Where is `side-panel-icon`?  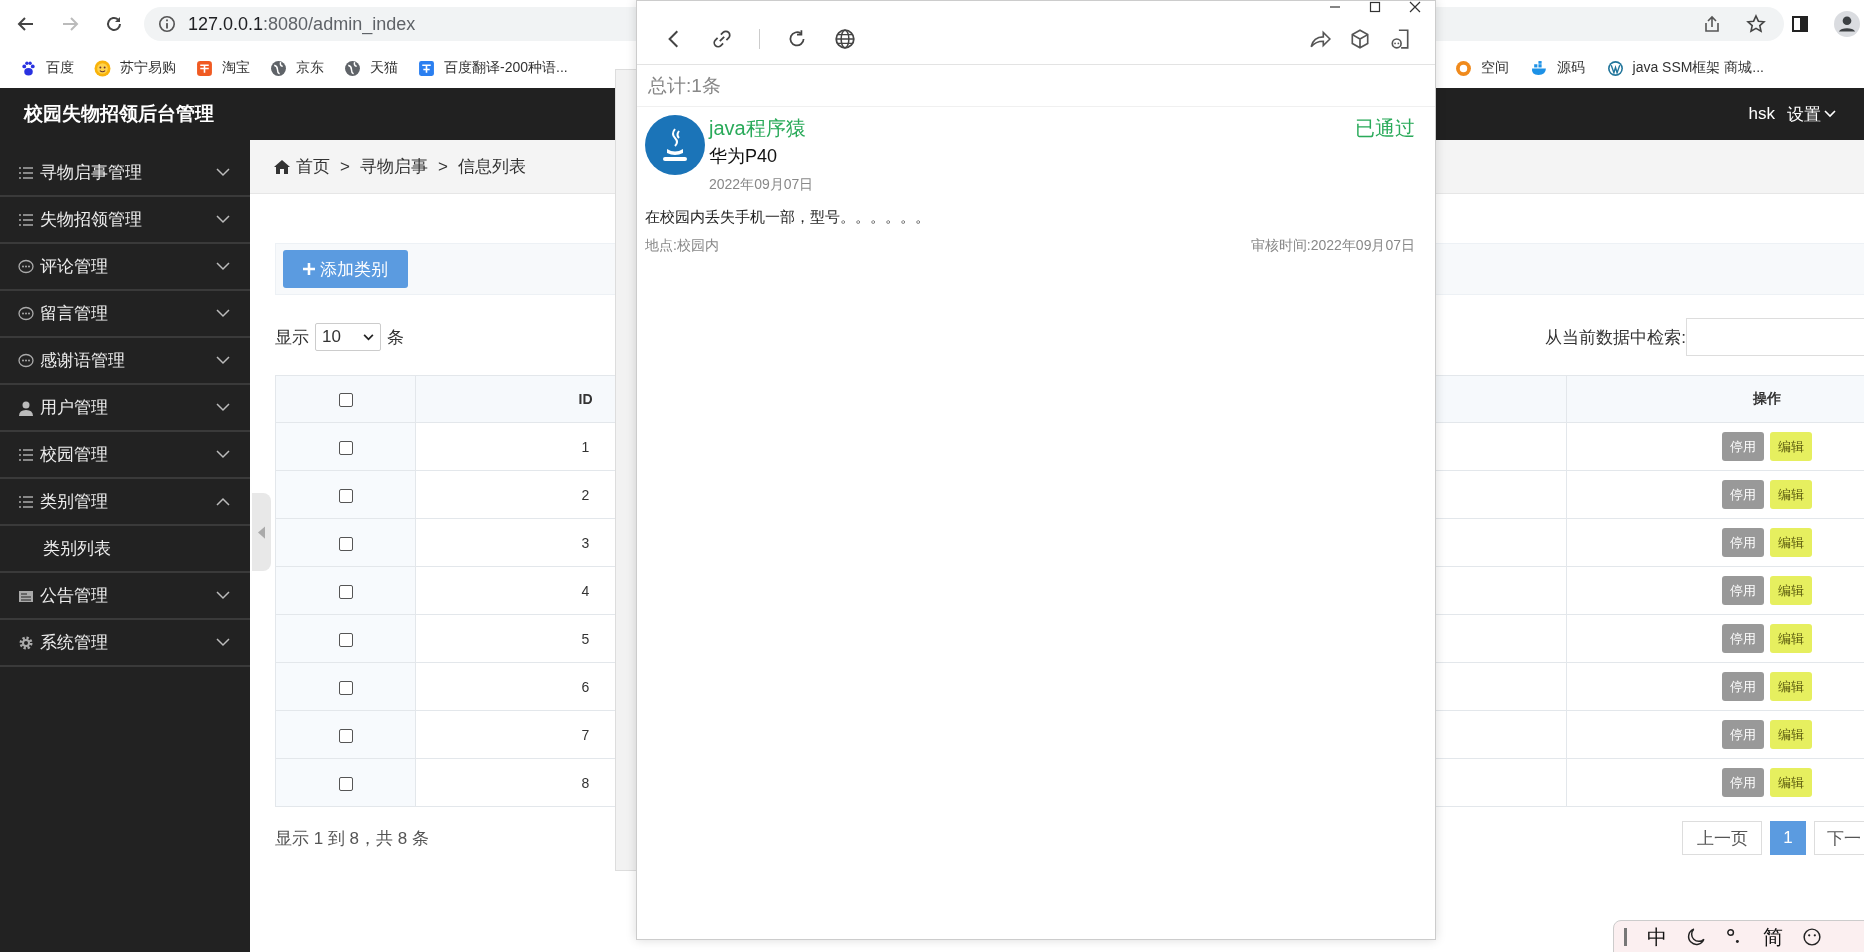
side-panel-icon is located at coordinates (1800, 24).